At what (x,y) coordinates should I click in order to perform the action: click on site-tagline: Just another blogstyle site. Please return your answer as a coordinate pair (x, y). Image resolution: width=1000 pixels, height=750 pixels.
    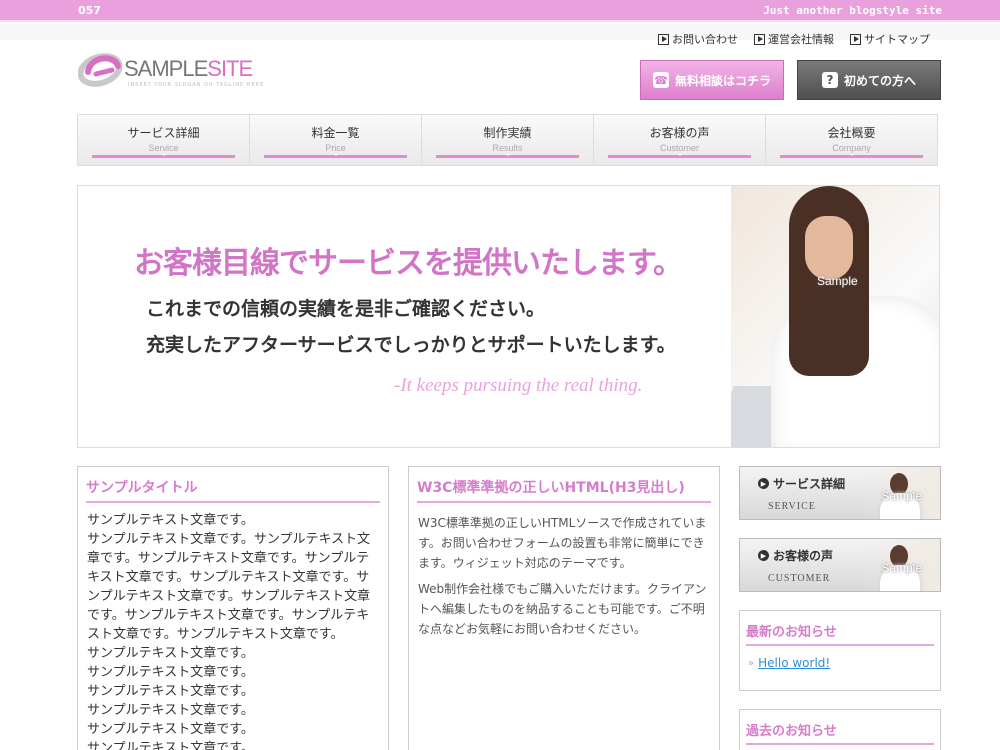
    Looking at the image, I should click on (852, 10).